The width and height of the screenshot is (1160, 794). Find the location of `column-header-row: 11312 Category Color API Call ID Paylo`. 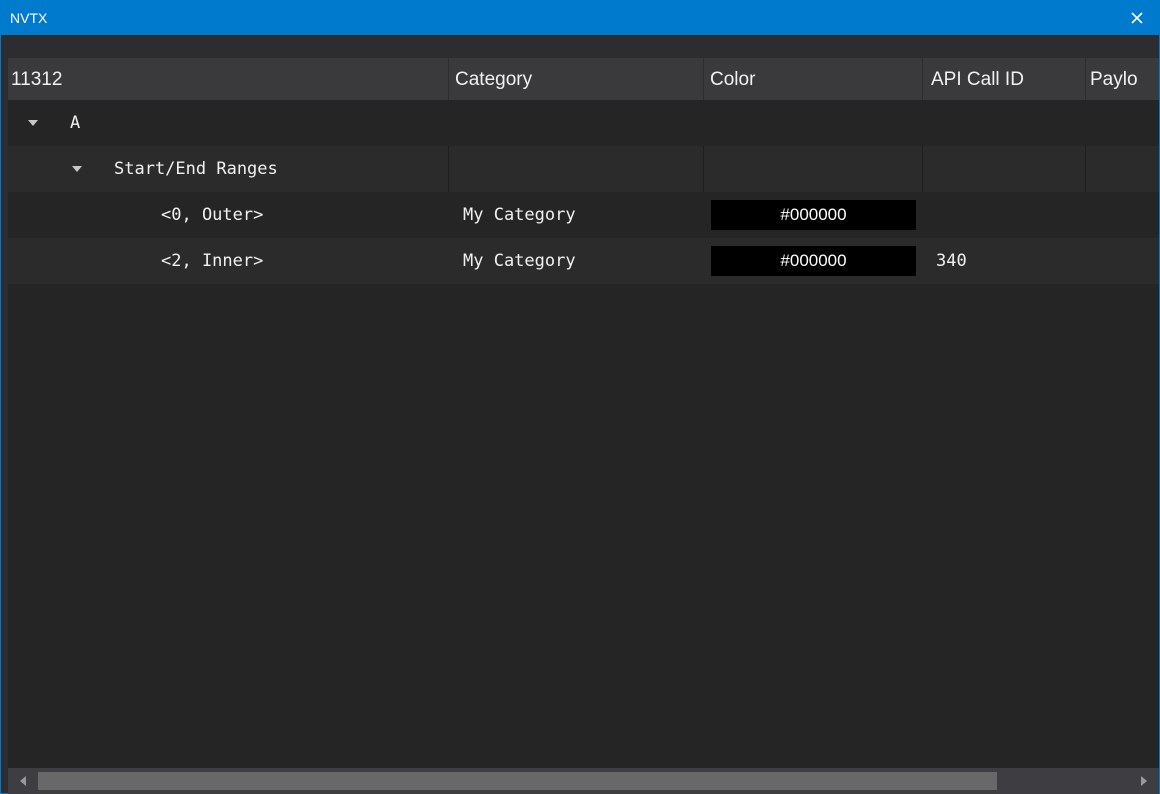

column-header-row: 11312 Category Color API Call ID Paylo is located at coordinates (583, 79).